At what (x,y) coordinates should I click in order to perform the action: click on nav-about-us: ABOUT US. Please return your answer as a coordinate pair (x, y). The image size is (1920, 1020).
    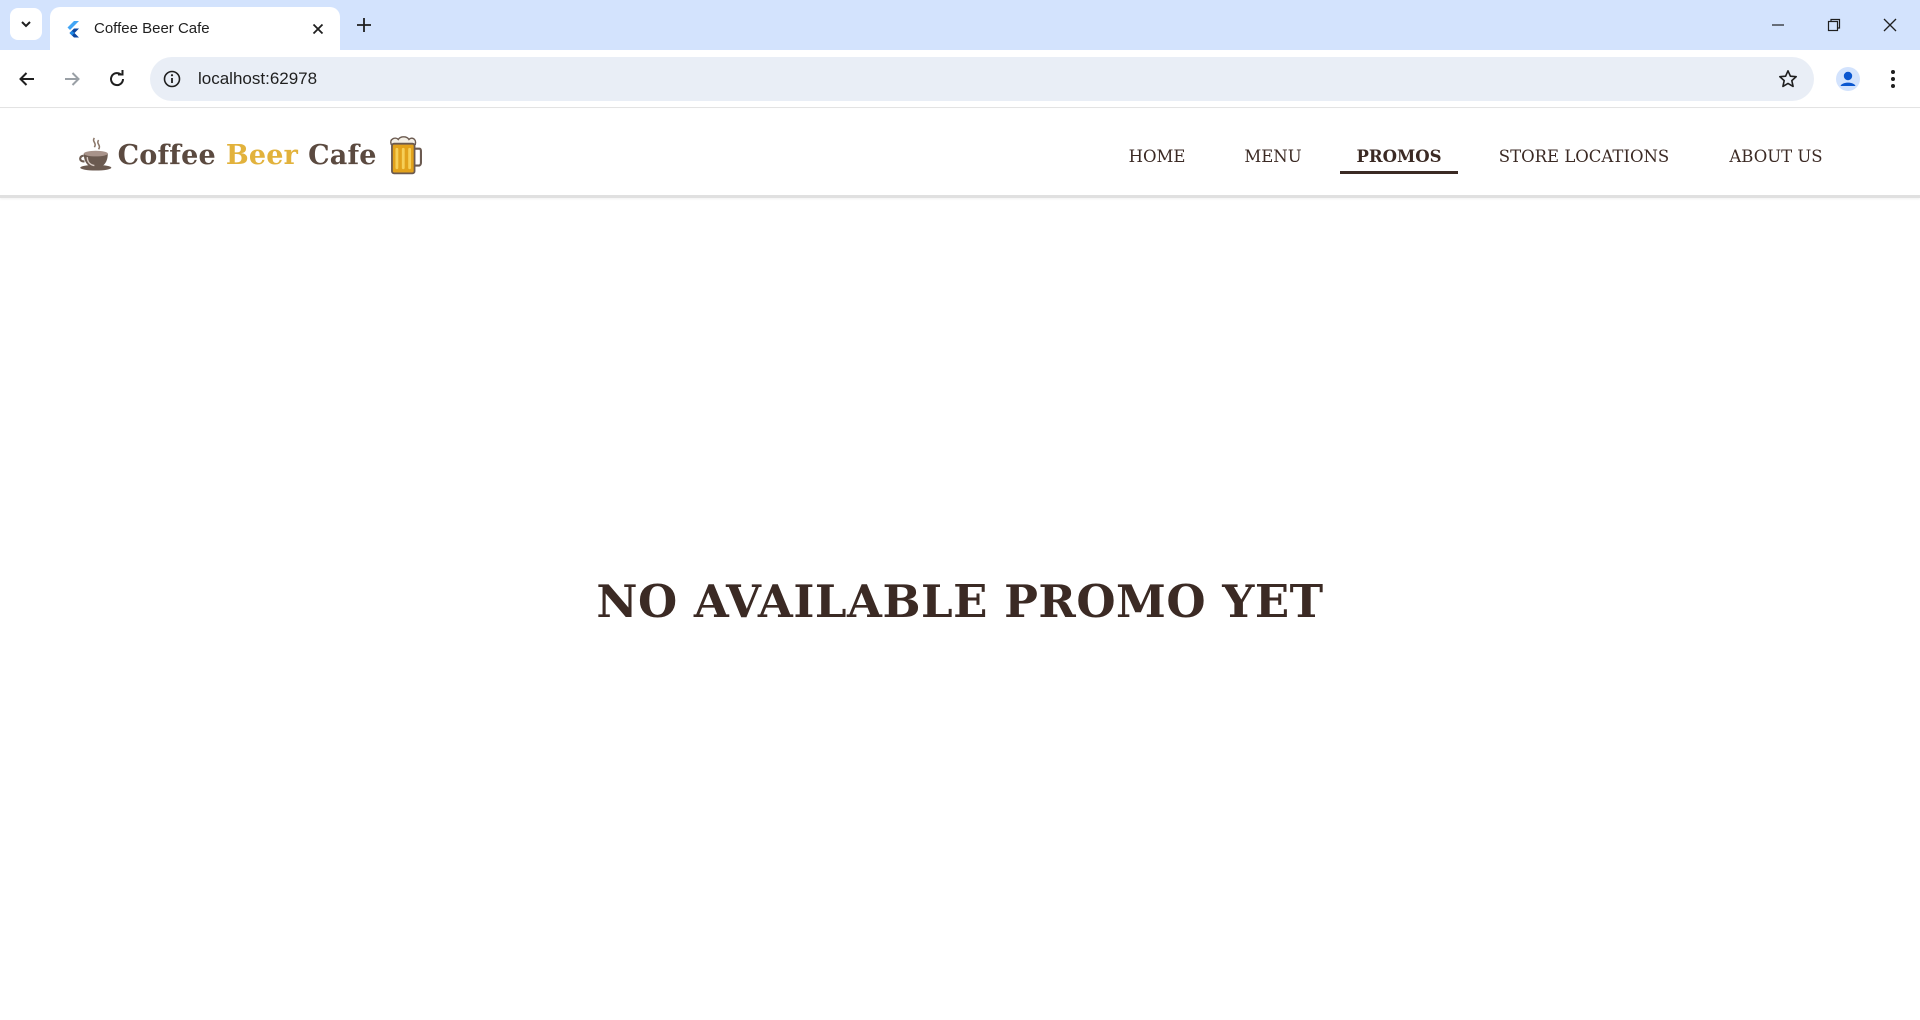
    Looking at the image, I should click on (1776, 156).